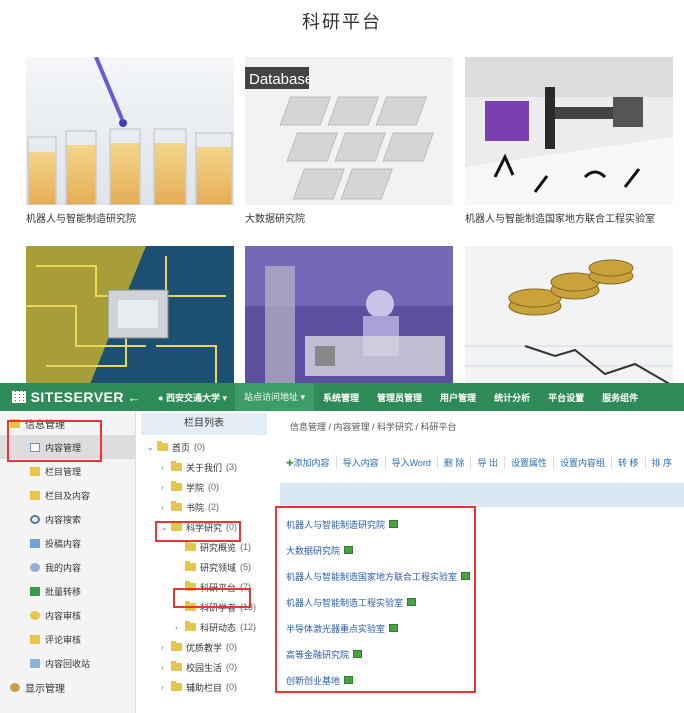  Describe the element at coordinates (134, 397) in the screenshot. I see `arrow-left-icon: ←` at that location.